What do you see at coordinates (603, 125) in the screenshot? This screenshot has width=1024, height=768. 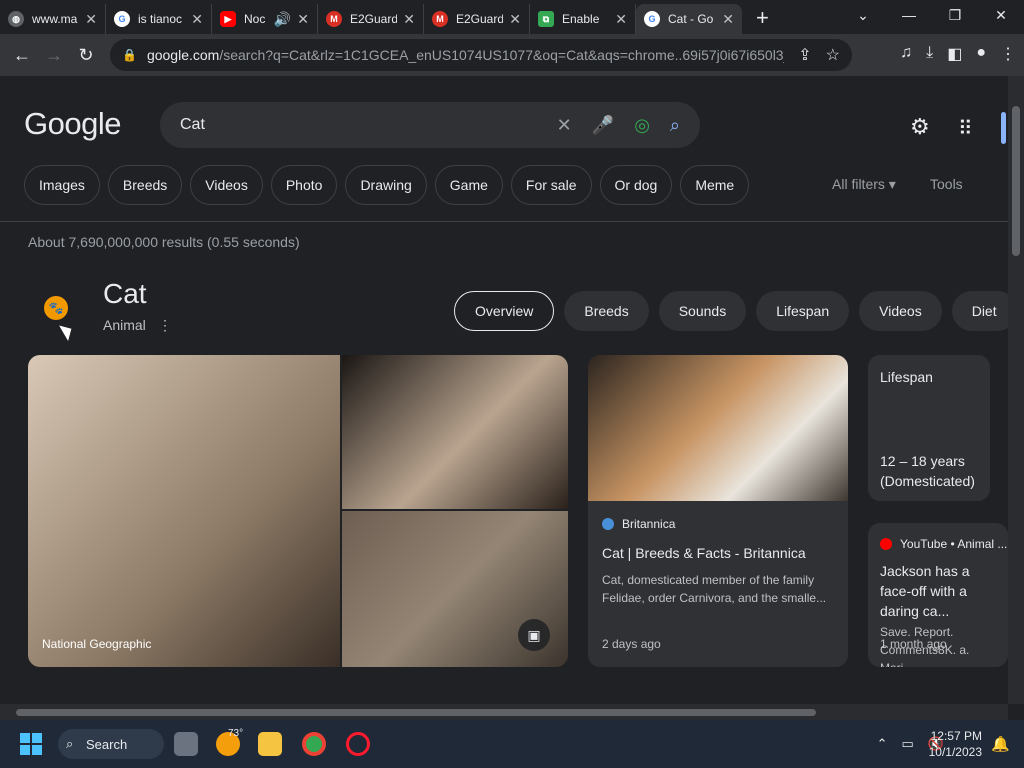 I see `voice-search-icon: 🎤` at bounding box center [603, 125].